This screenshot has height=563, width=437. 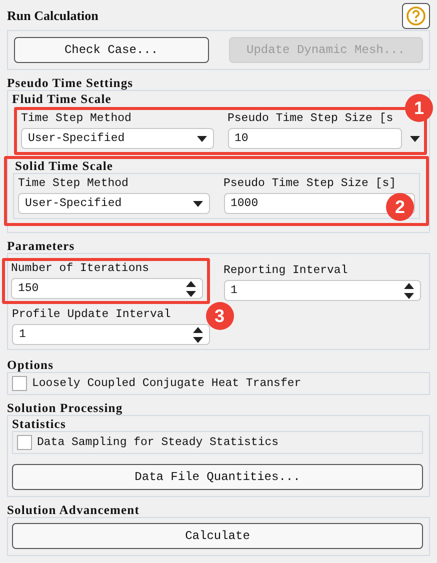 I want to click on number-badge: 3, so click(x=220, y=316).